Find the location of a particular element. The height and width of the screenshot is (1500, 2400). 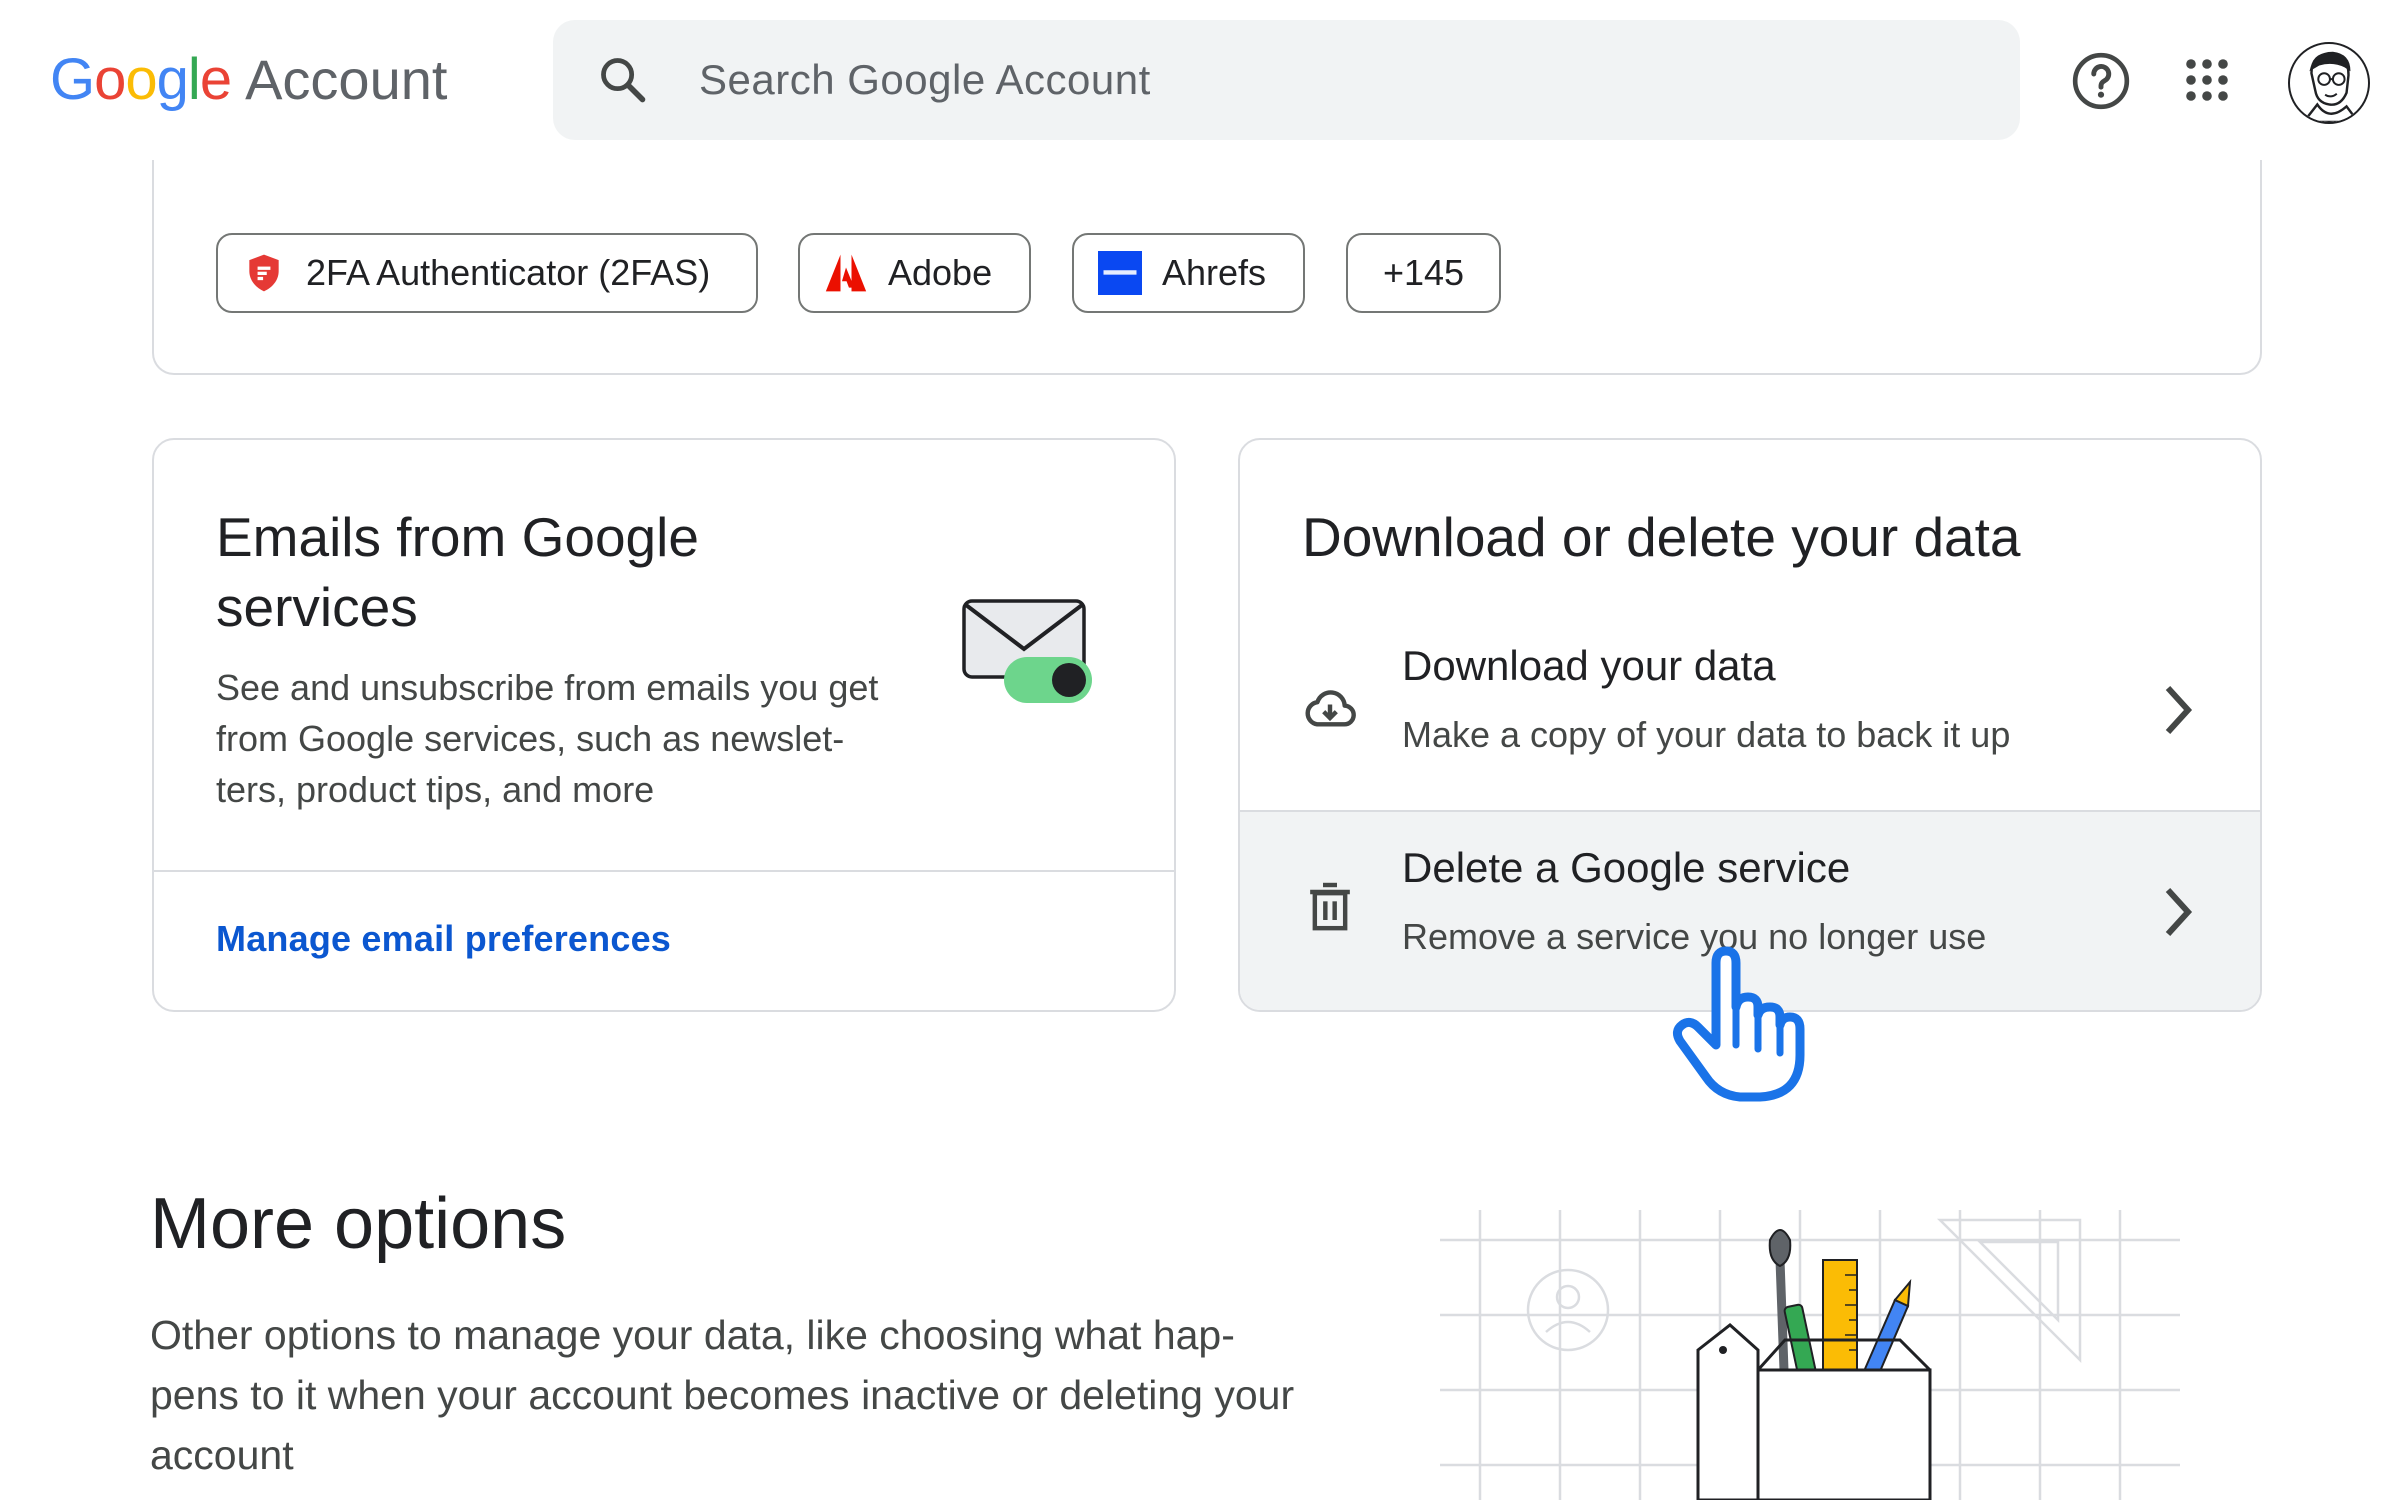

google-account-logo: Google Account is located at coordinates (248, 81).